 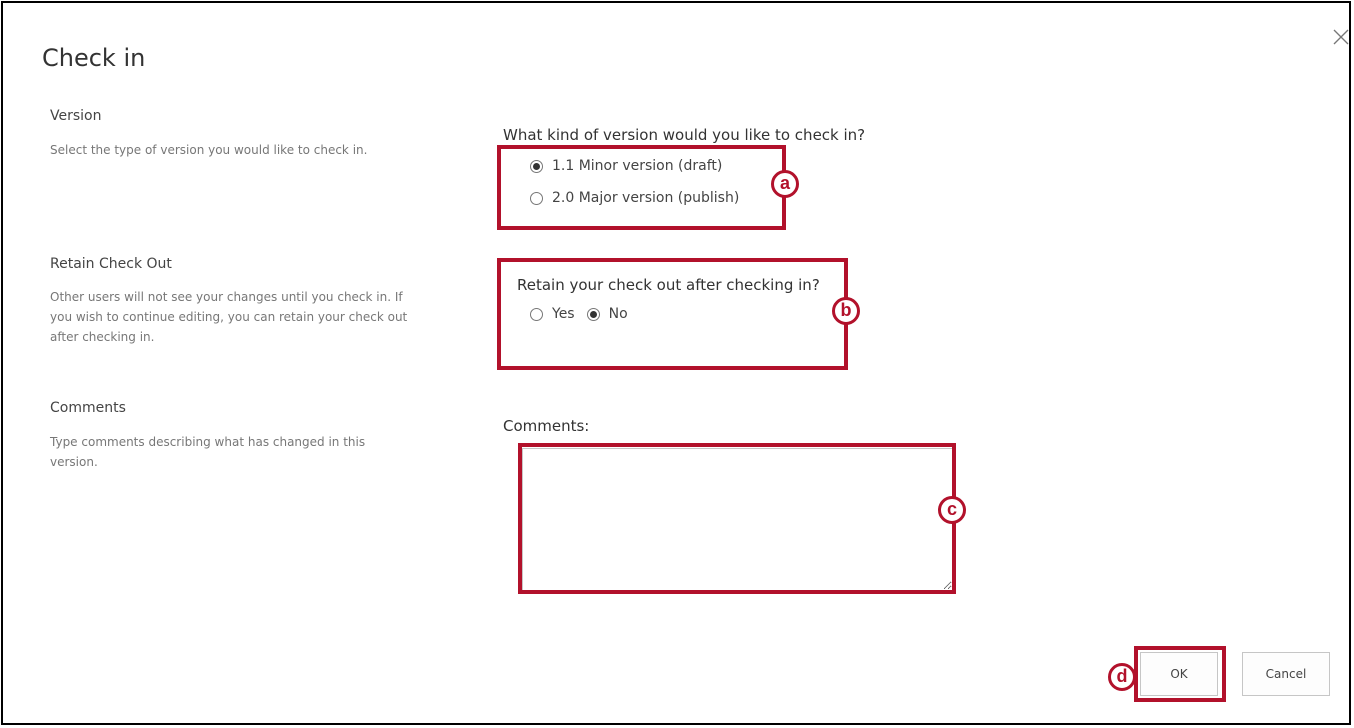 I want to click on retain-heading: Retain Check Out, so click(x=111, y=264).